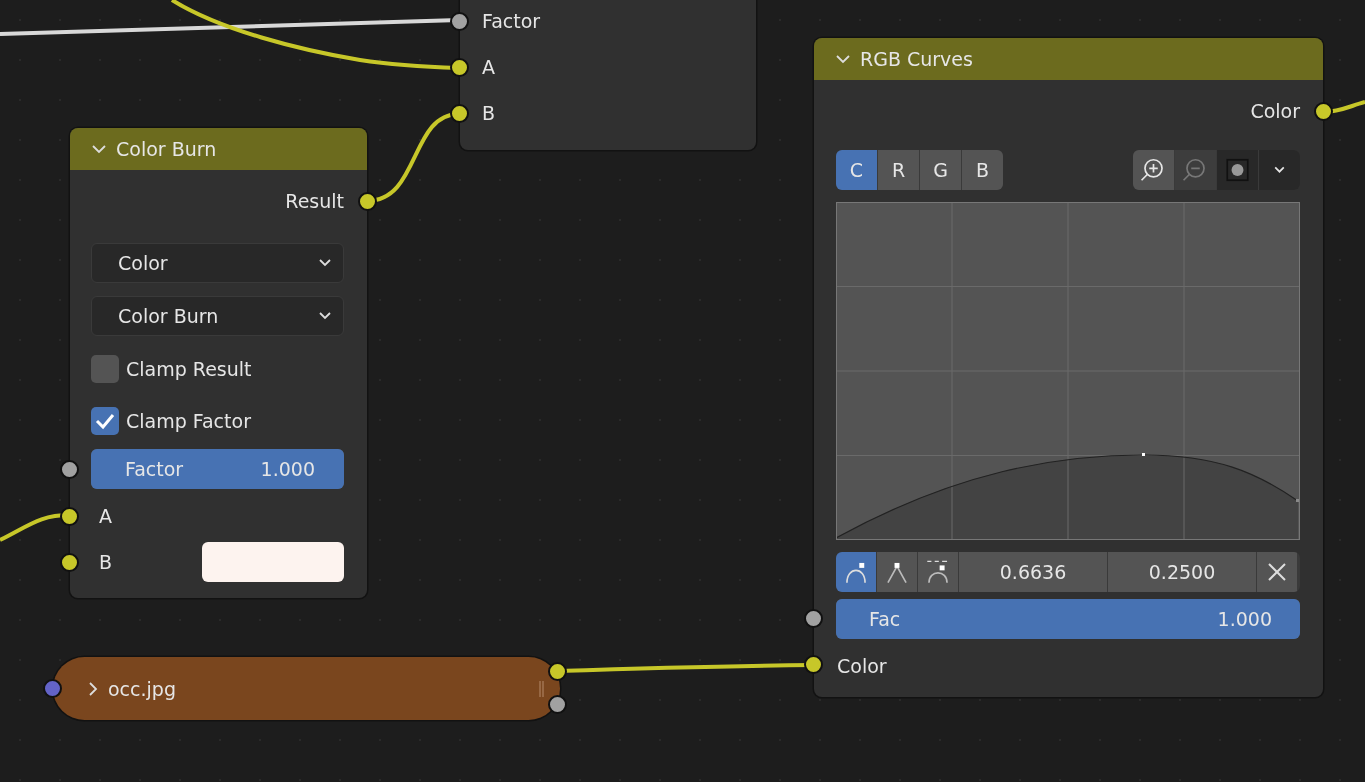 This screenshot has height=782, width=1365. I want to click on socket-label: Factor, so click(511, 21).